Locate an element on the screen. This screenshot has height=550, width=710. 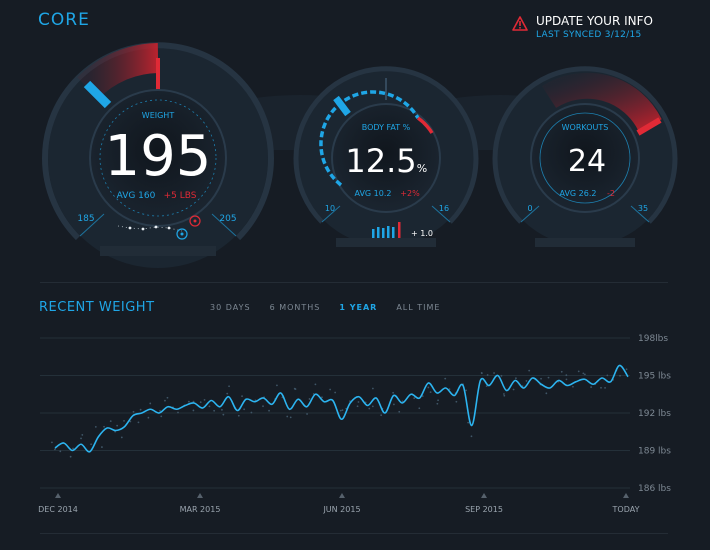
weight-min-label: 185 is located at coordinates (85, 219).